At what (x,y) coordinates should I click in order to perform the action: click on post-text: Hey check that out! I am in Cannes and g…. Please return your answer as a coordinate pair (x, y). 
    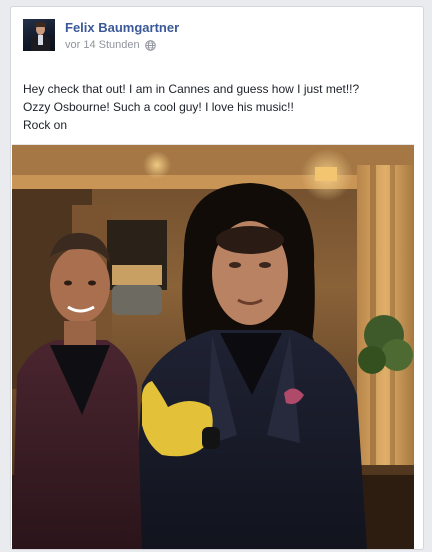
    Looking at the image, I should click on (218, 107).